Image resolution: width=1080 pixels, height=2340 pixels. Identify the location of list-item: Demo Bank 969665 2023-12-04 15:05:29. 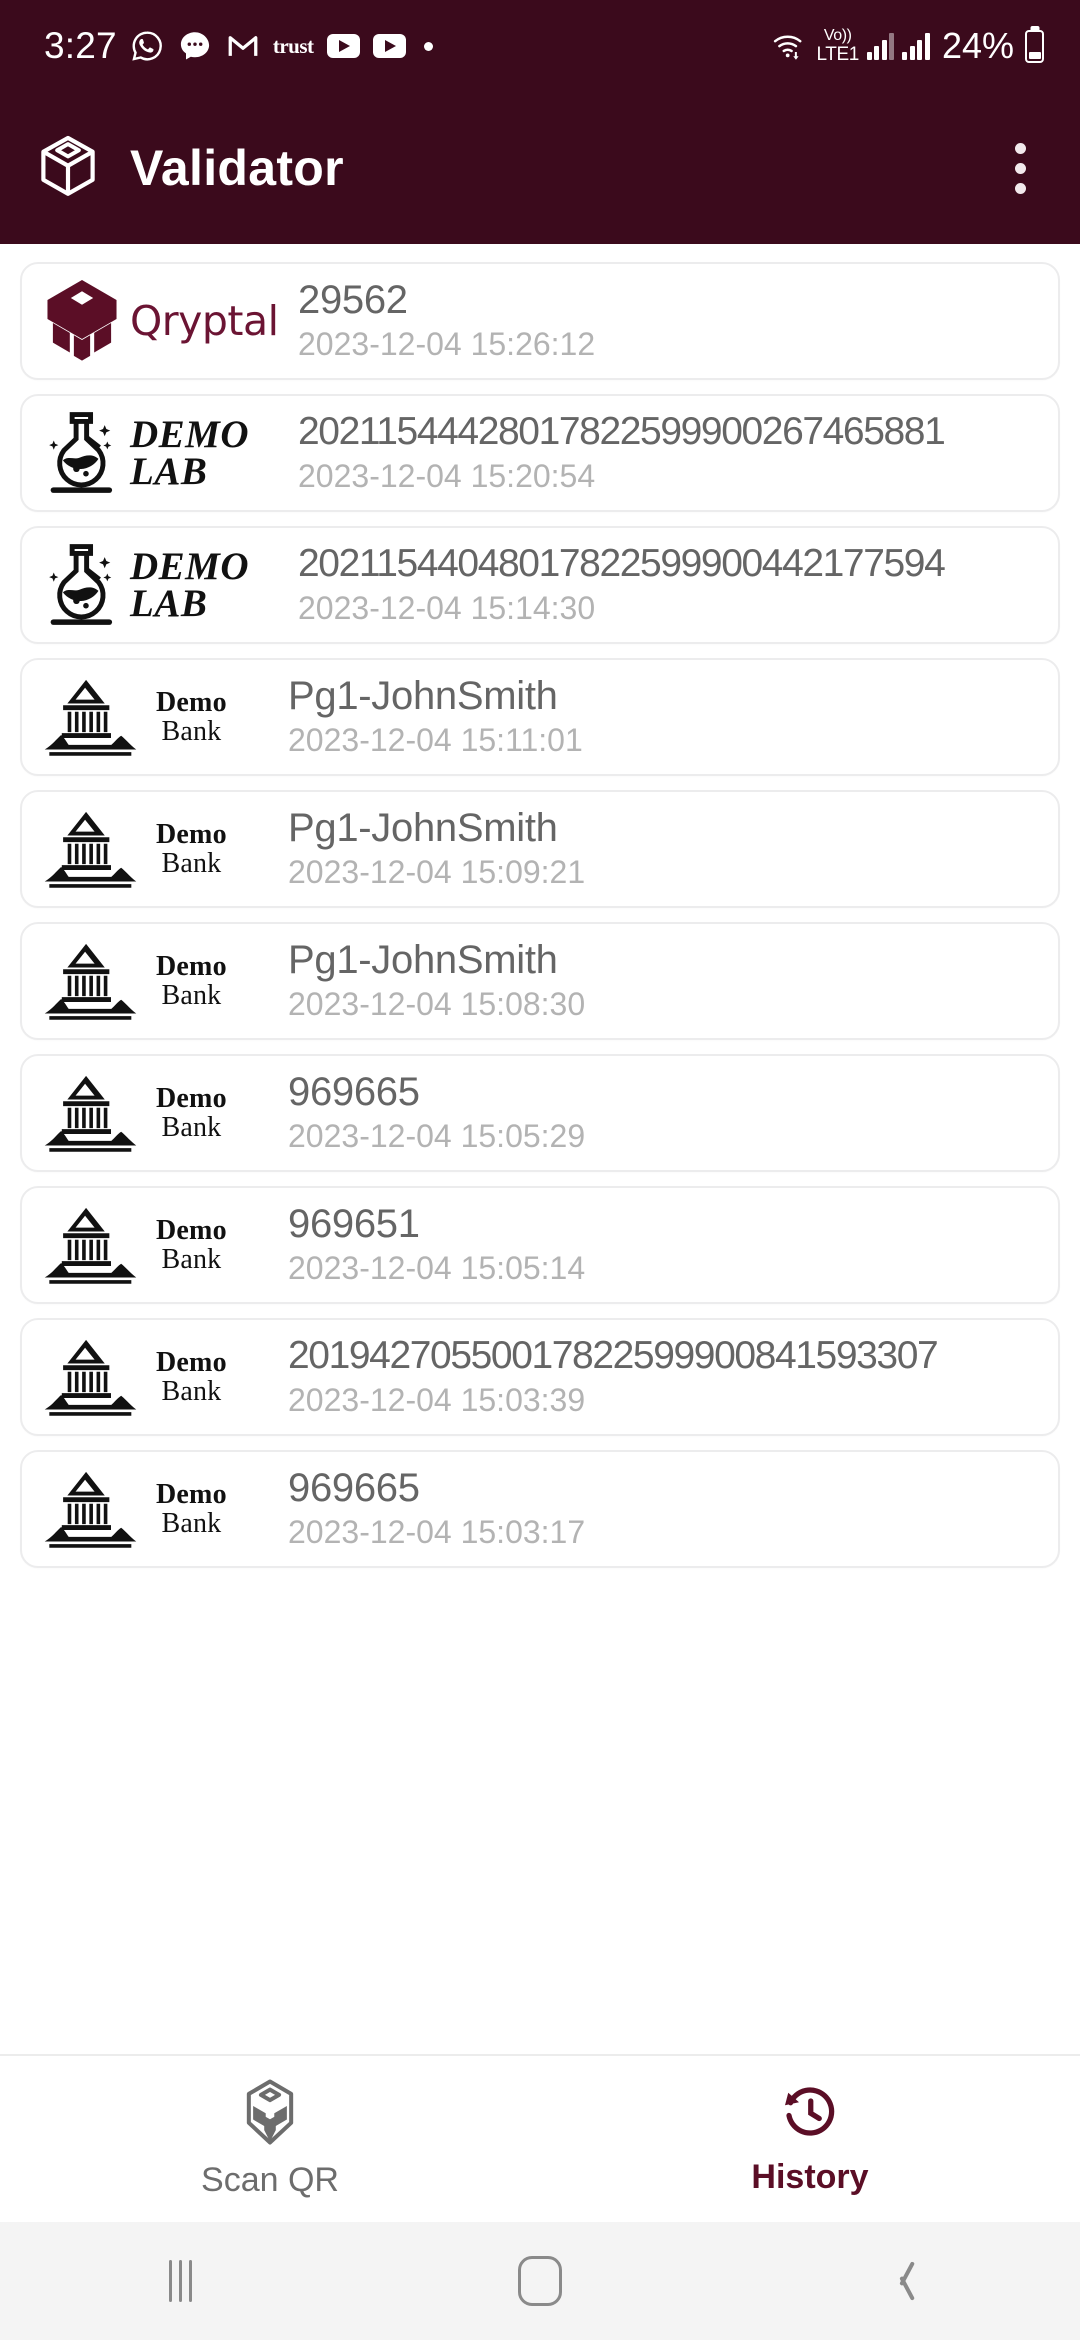
(540, 1113).